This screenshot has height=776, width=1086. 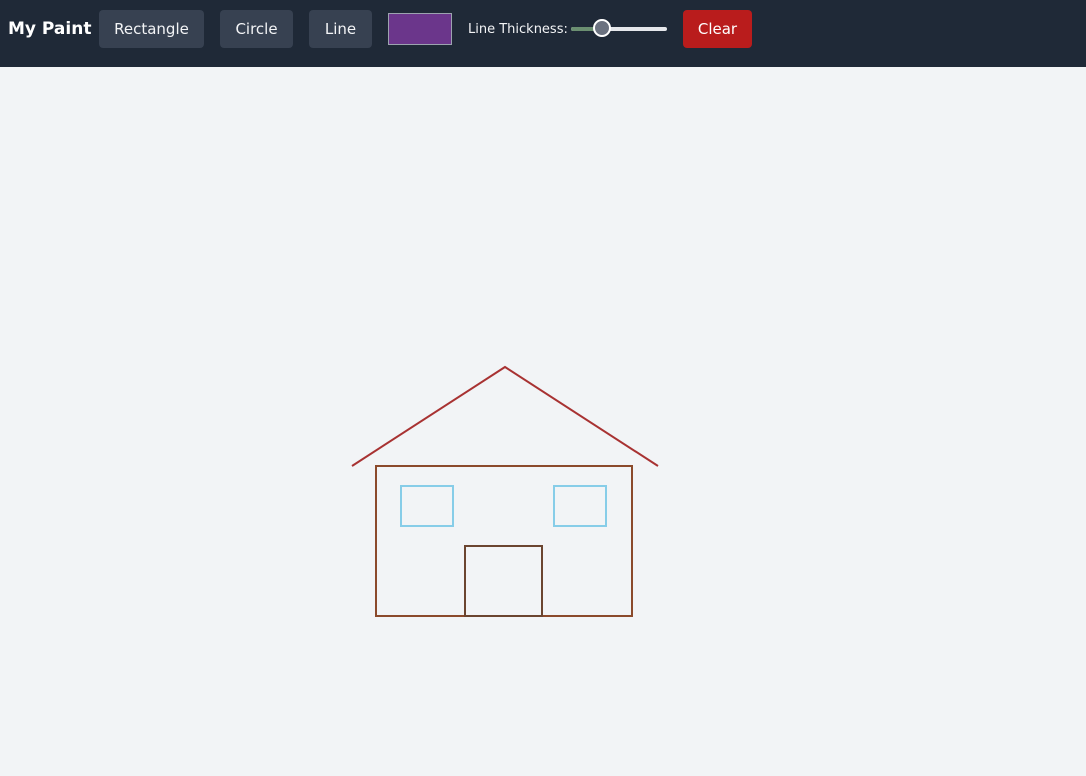 I want to click on roof-line, so click(x=505, y=416).